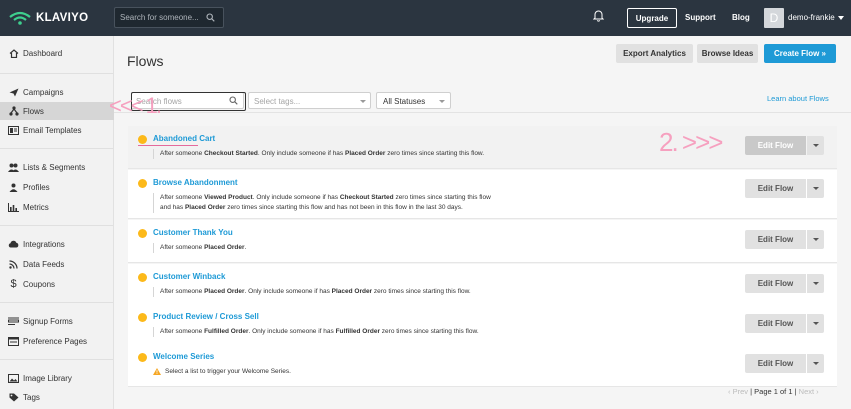  I want to click on flow-name-link: Customer Thank You, so click(193, 232).